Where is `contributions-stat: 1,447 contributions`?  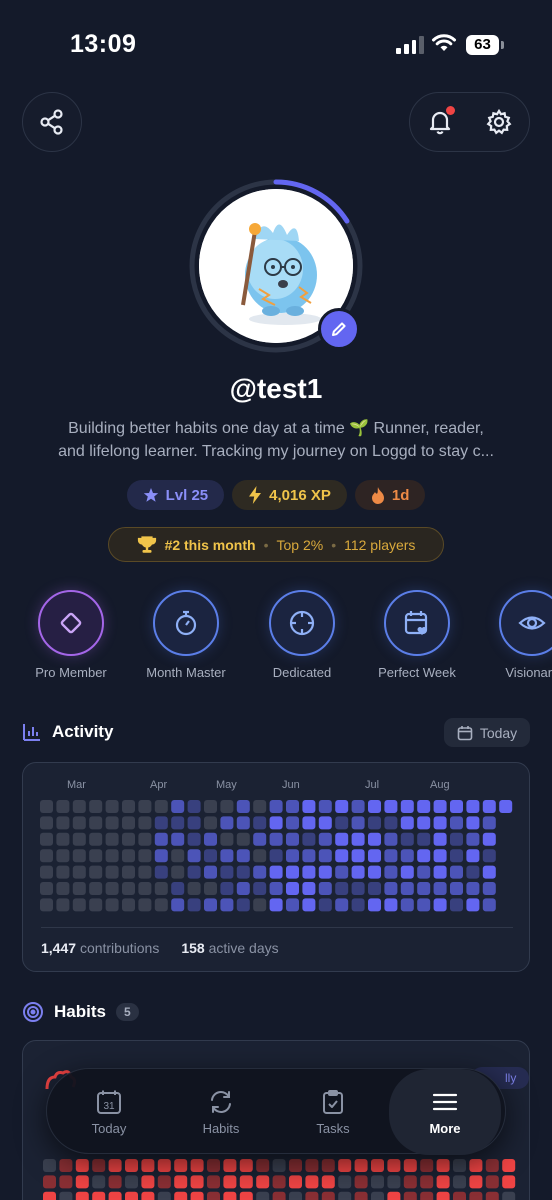
contributions-stat: 1,447 contributions is located at coordinates (100, 948).